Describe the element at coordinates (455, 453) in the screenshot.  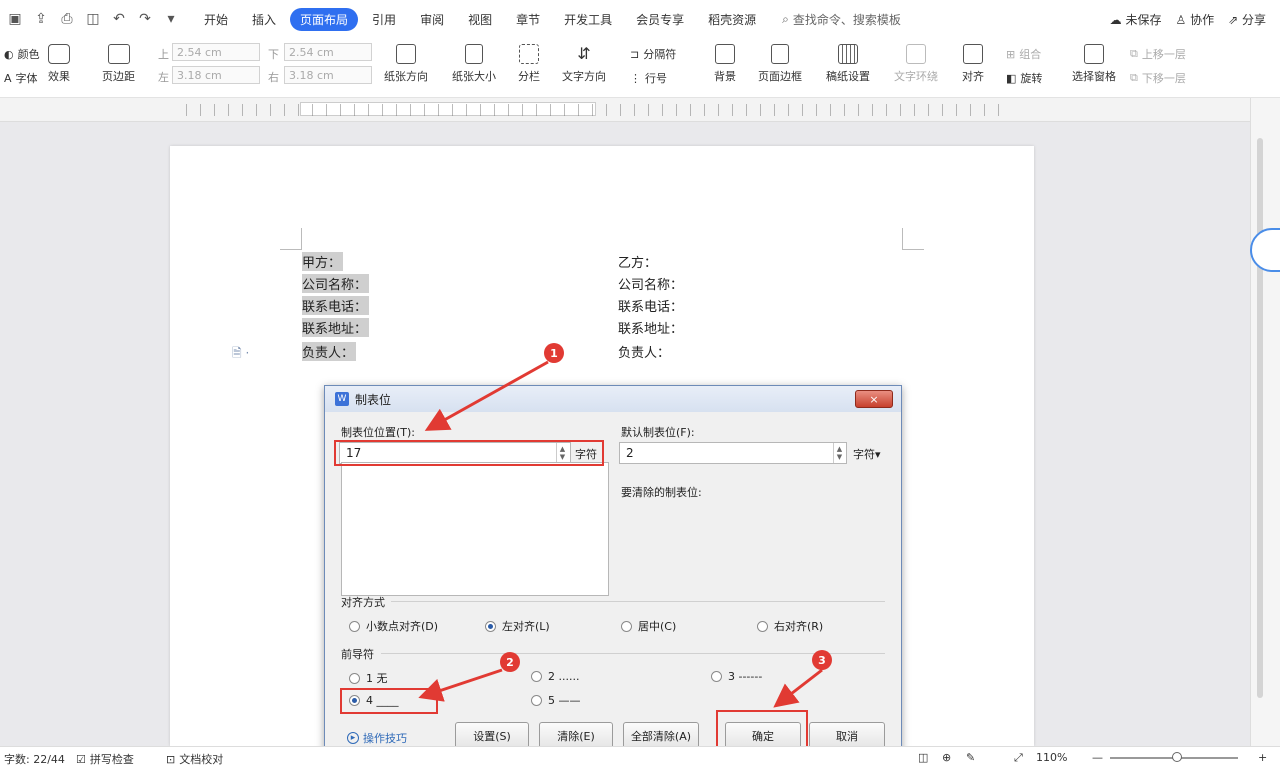
I see `tab-position-input: 17` at that location.